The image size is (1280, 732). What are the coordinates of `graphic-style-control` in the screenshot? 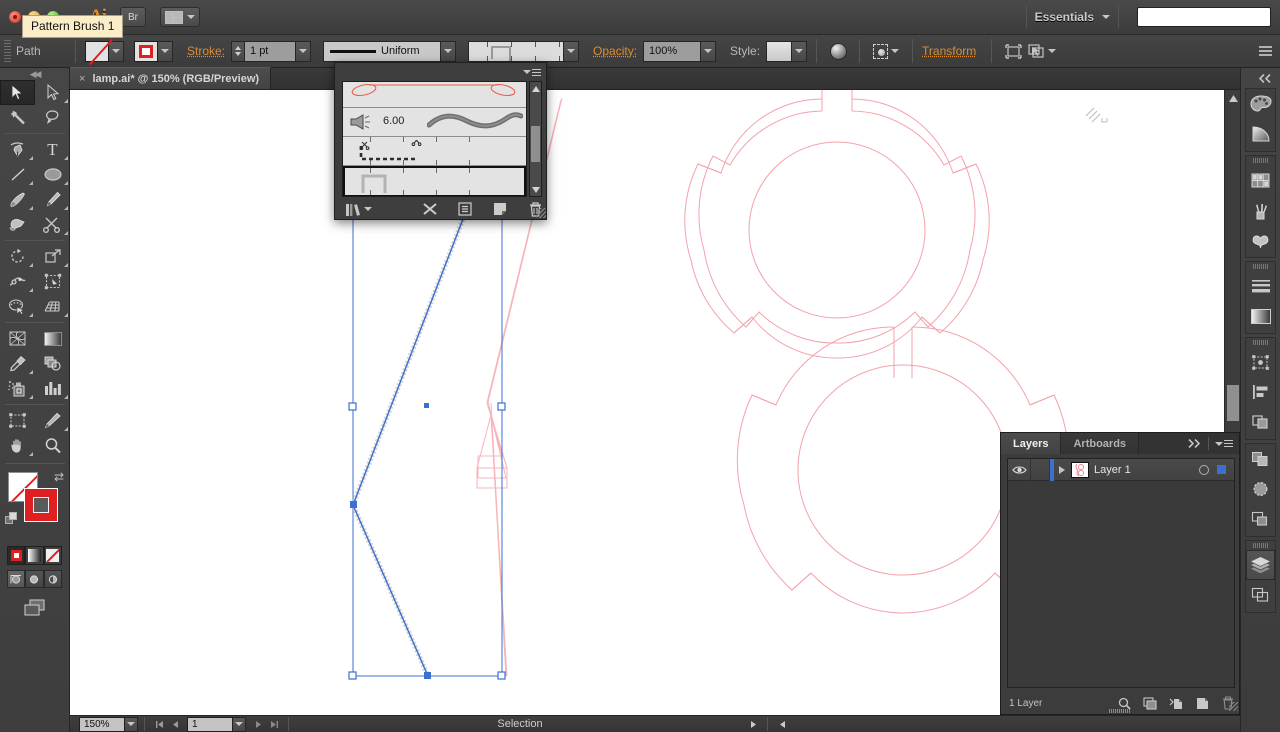 It's located at (787, 51).